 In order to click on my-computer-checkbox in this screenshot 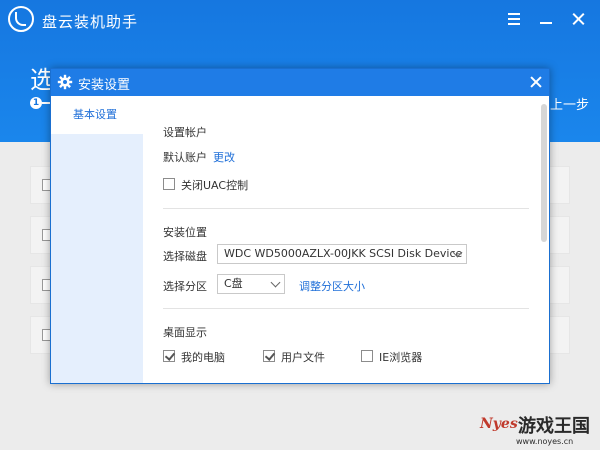, I will do `click(169, 356)`.